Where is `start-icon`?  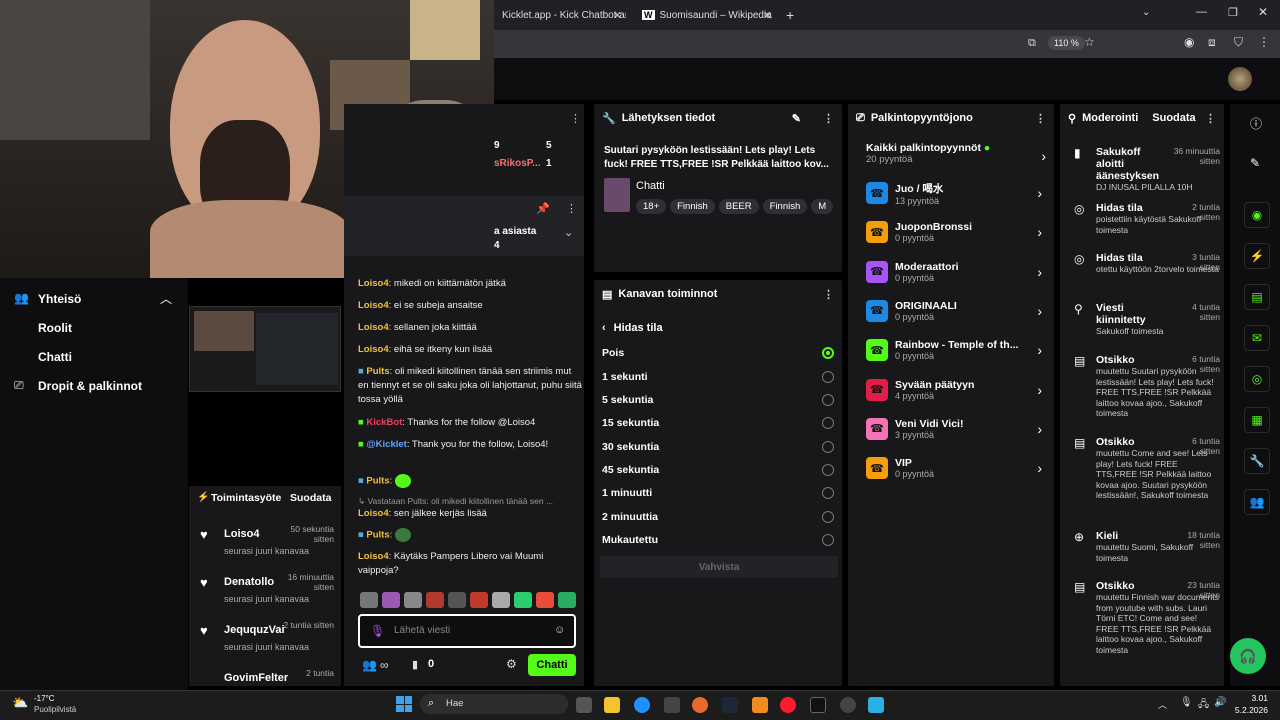
start-icon is located at coordinates (404, 704).